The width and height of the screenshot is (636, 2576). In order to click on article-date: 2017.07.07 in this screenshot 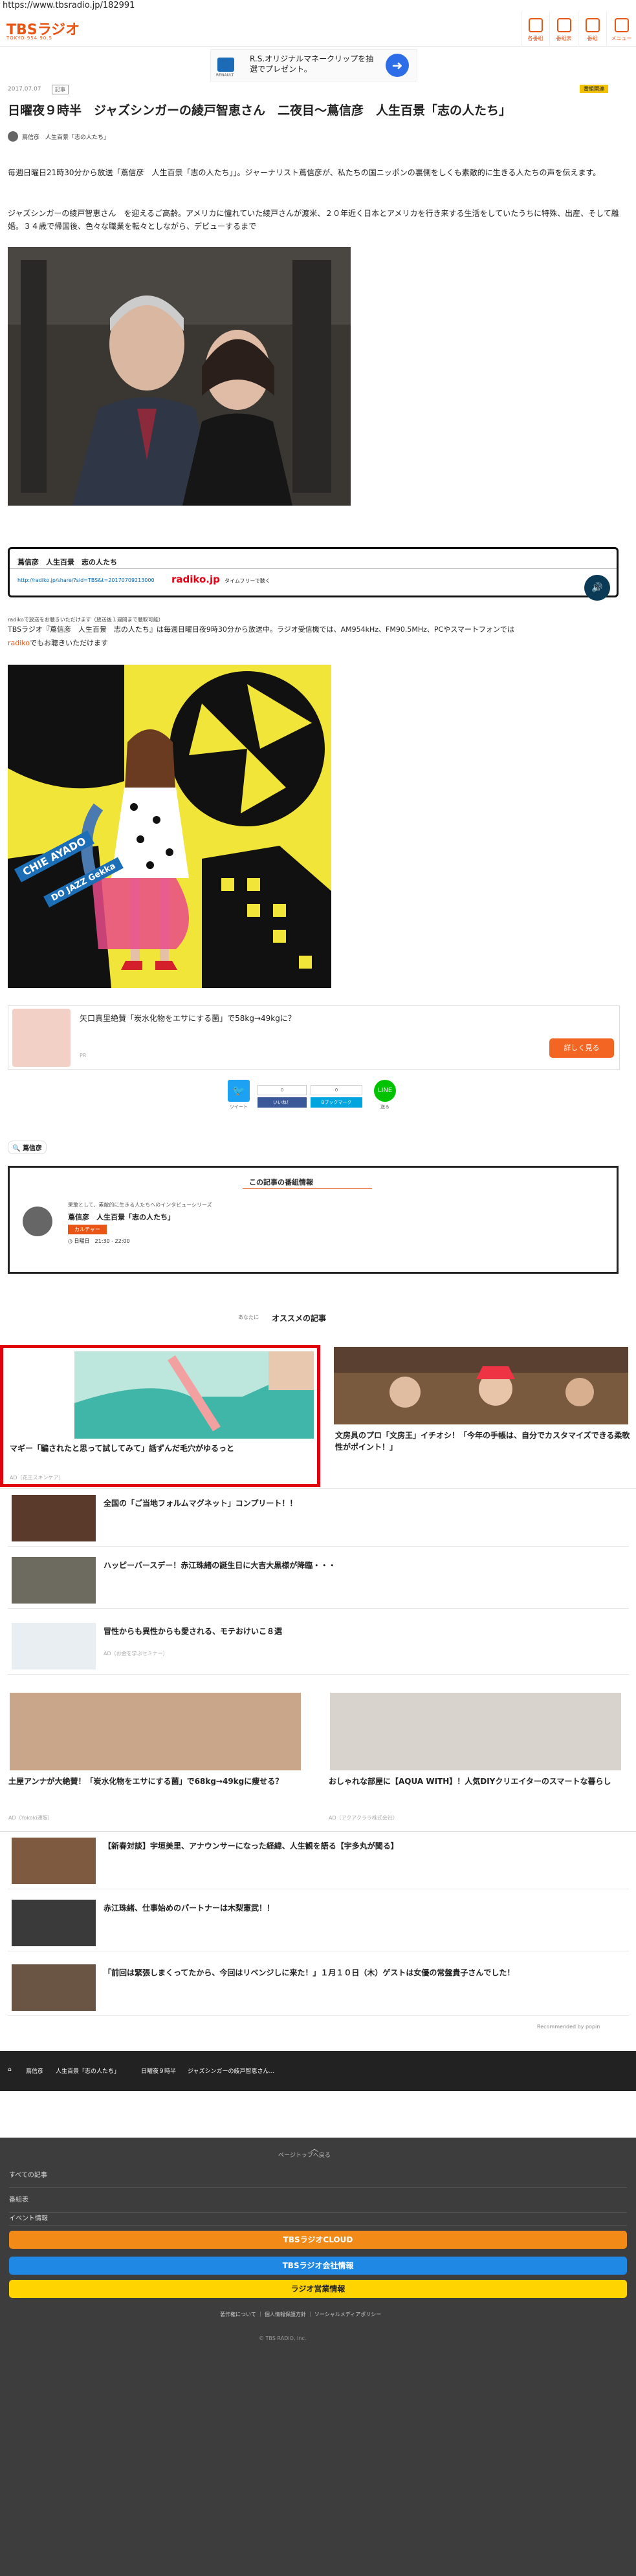, I will do `click(24, 89)`.